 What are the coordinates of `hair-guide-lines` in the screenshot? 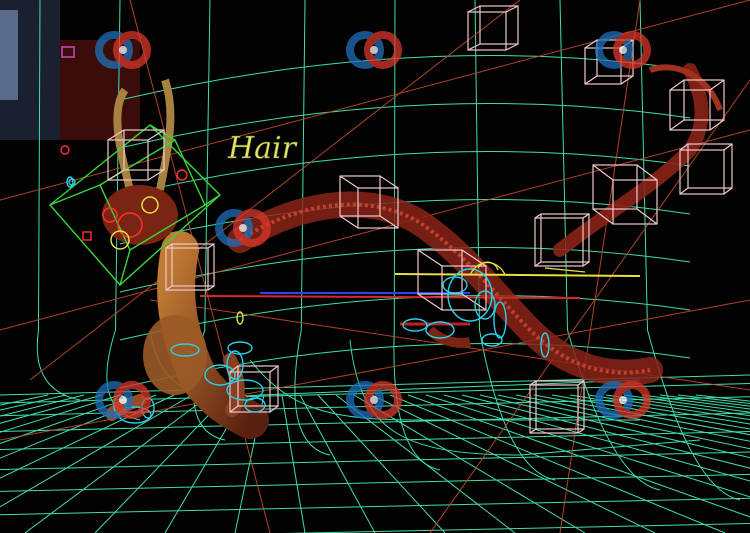 It's located at (420, 299).